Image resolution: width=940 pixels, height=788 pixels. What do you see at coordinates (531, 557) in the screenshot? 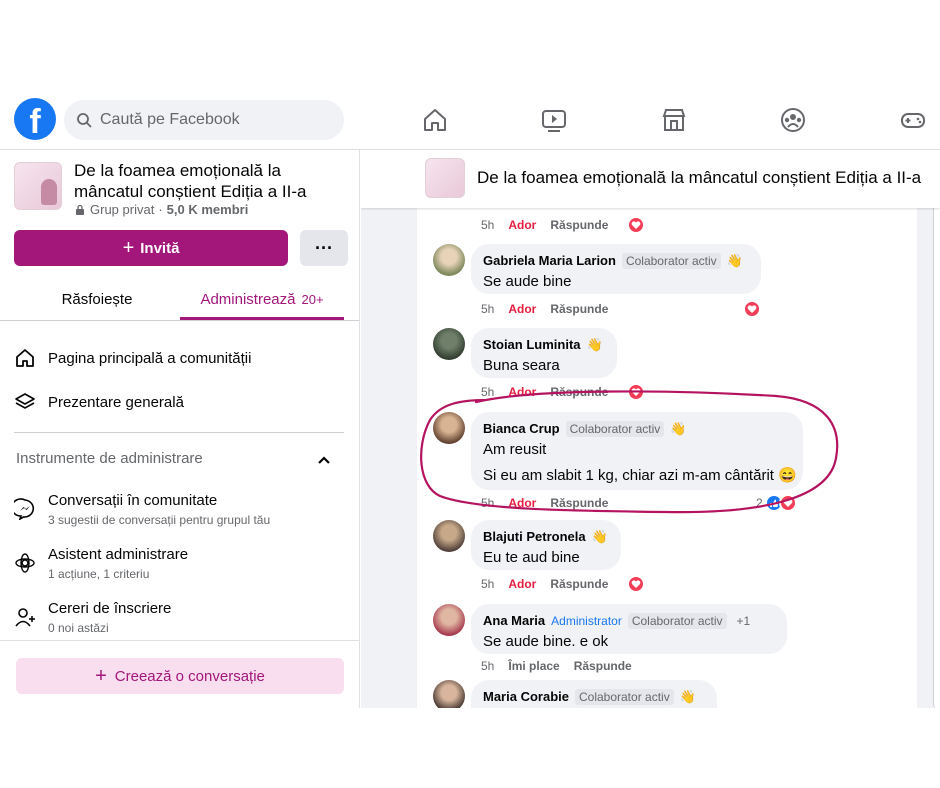
I see `comment-text: Eu te aud bine` at bounding box center [531, 557].